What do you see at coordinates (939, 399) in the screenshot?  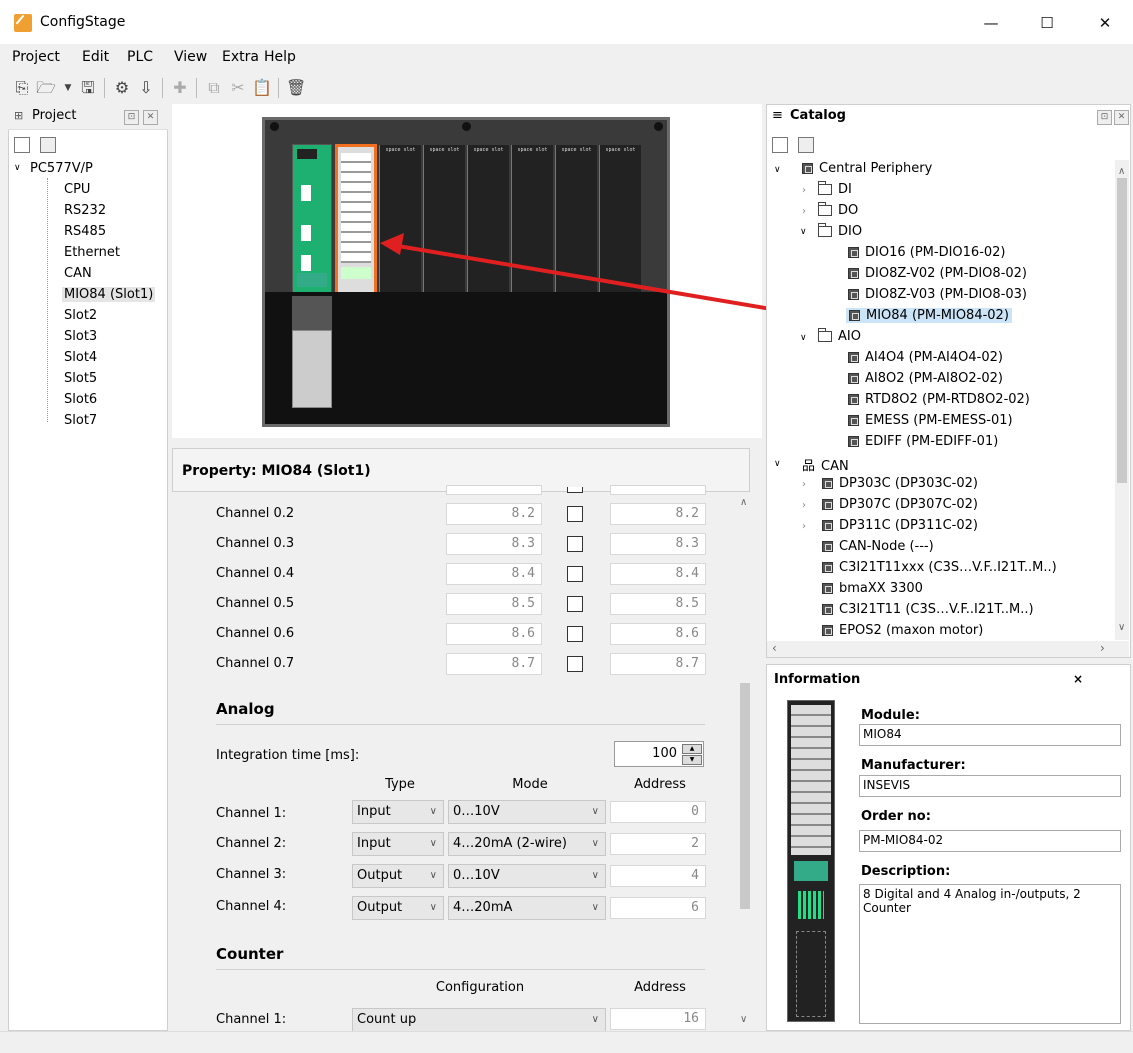 I see `catalog-item-rtd8o2: RTD8O2 (PM-RTD8O2-02)` at bounding box center [939, 399].